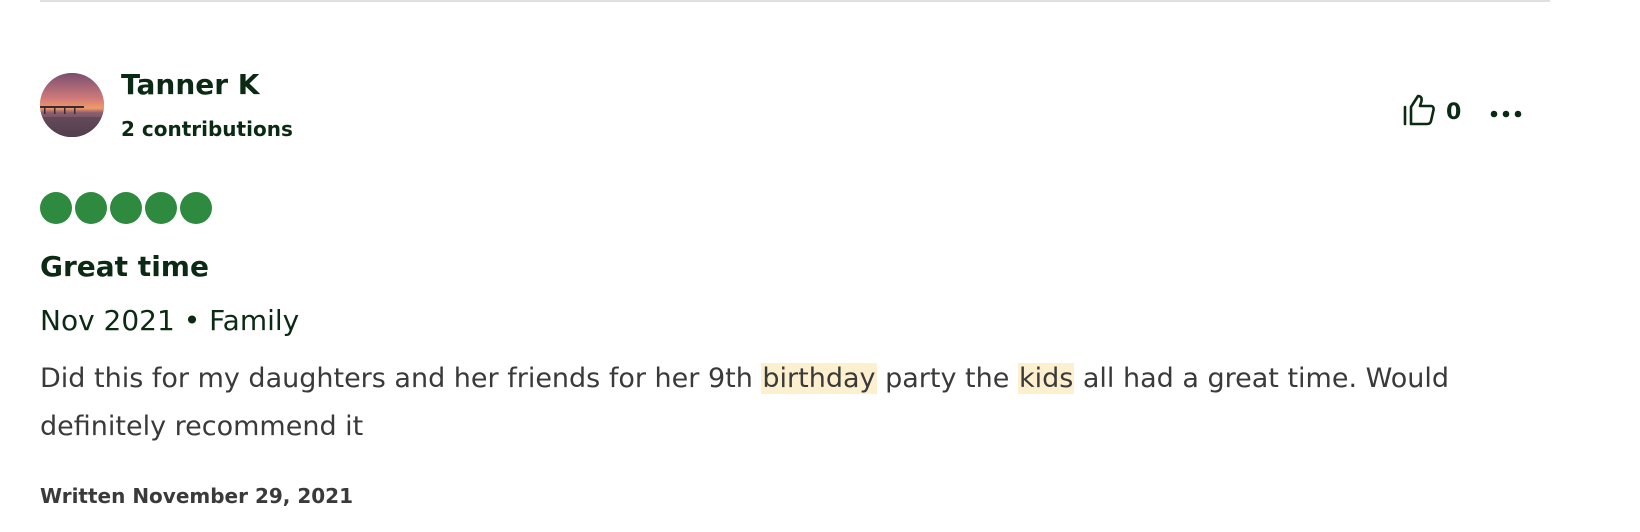 This screenshot has height=532, width=1640. Describe the element at coordinates (1454, 112) in the screenshot. I see `helpful-count: 0` at that location.